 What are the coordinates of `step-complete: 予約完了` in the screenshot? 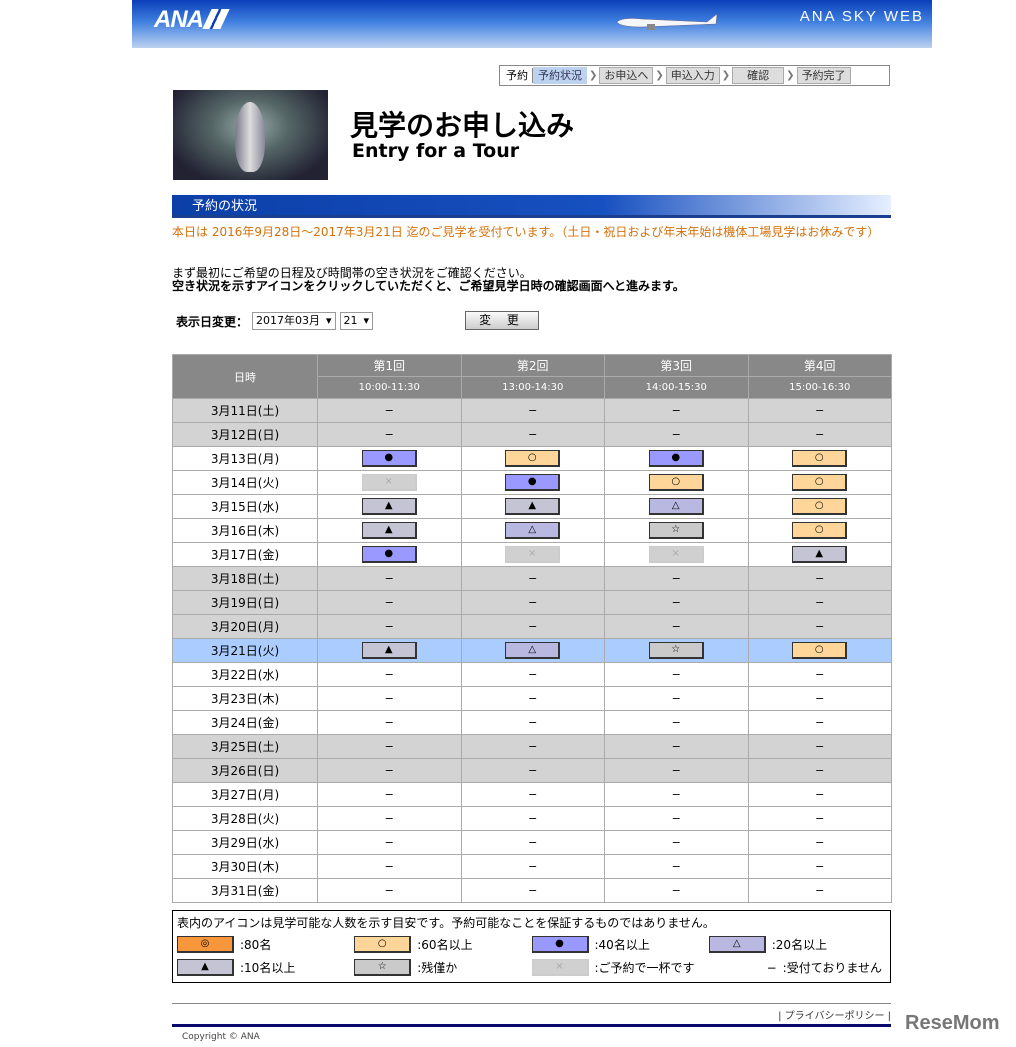 It's located at (823, 75).